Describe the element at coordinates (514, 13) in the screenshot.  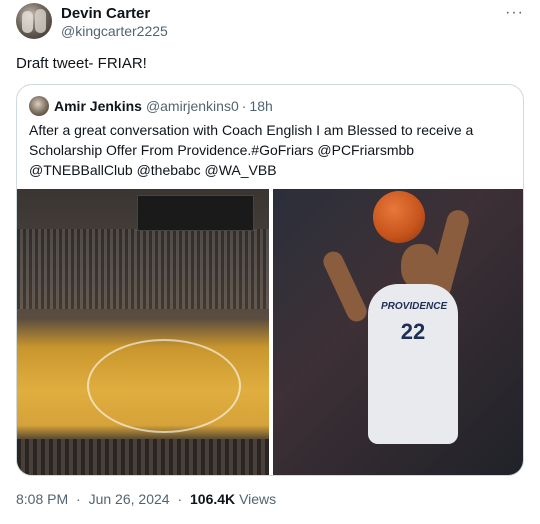
I see `more-options-icon: ···` at that location.